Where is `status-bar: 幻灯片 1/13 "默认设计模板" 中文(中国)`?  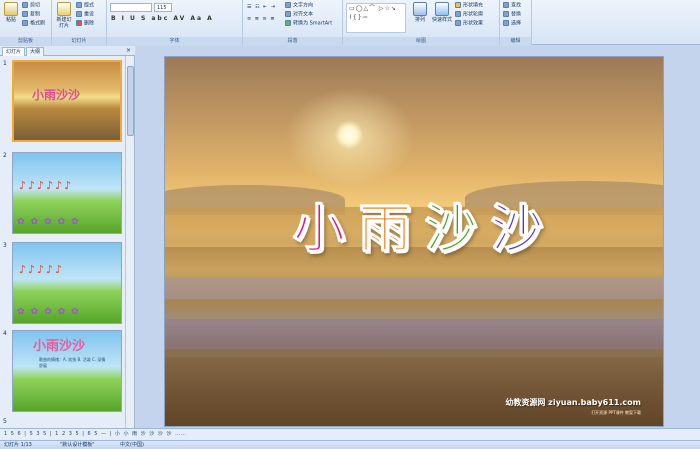
status-bar: 幻灯片 1/13 "默认设计模板" 中文(中国) is located at coordinates (350, 444).